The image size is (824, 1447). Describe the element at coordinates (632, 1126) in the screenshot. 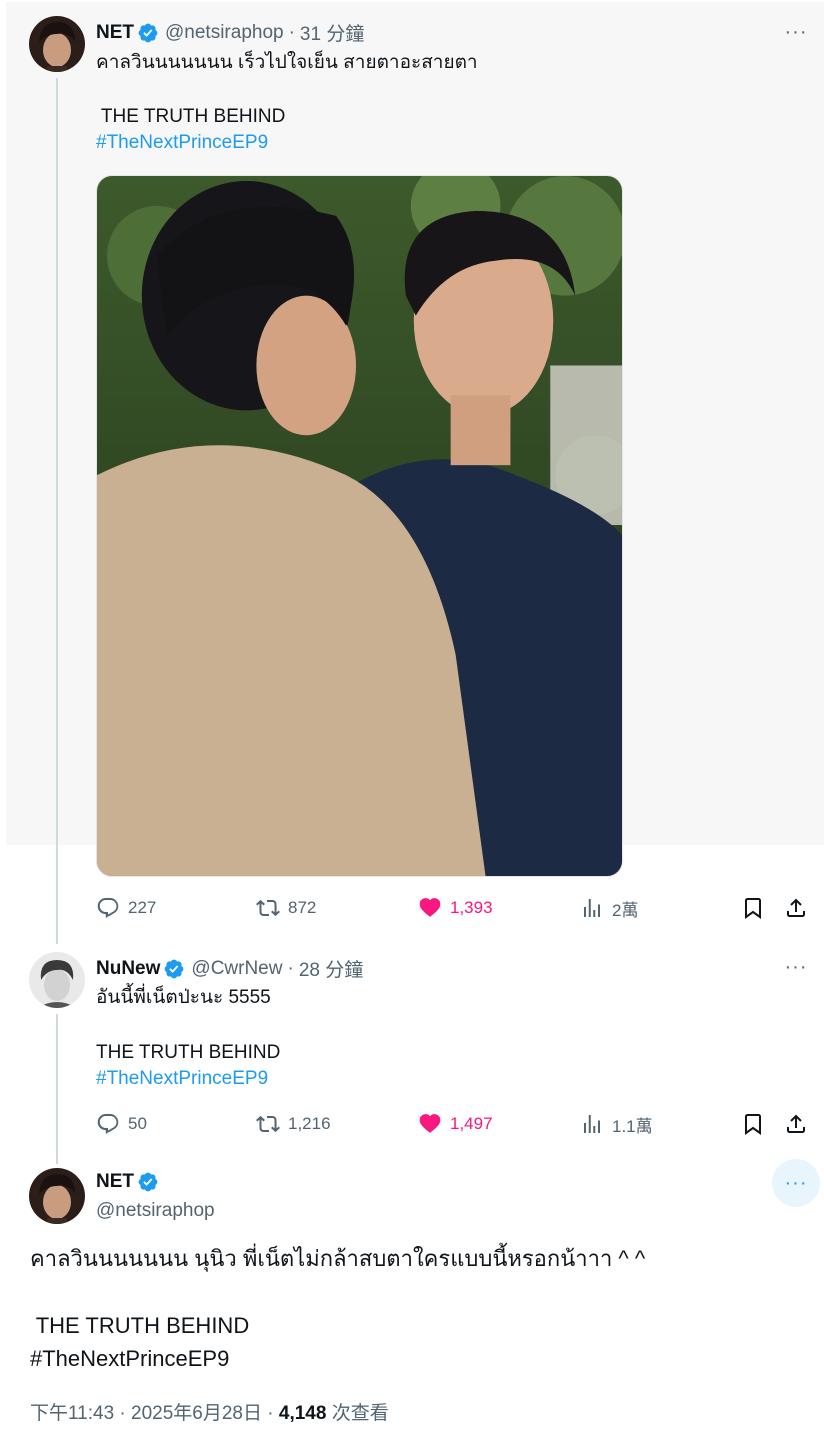

I see `views-count: 1.1萬` at that location.